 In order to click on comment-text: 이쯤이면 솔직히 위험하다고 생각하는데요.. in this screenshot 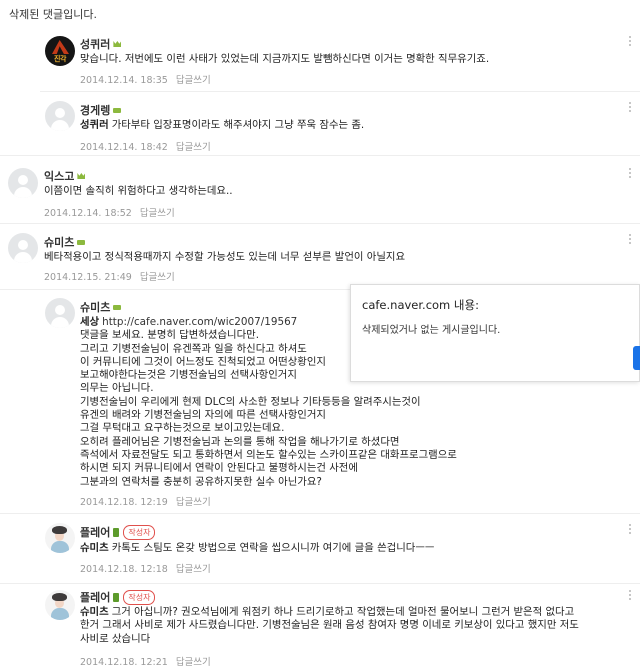, I will do `click(138, 191)`.